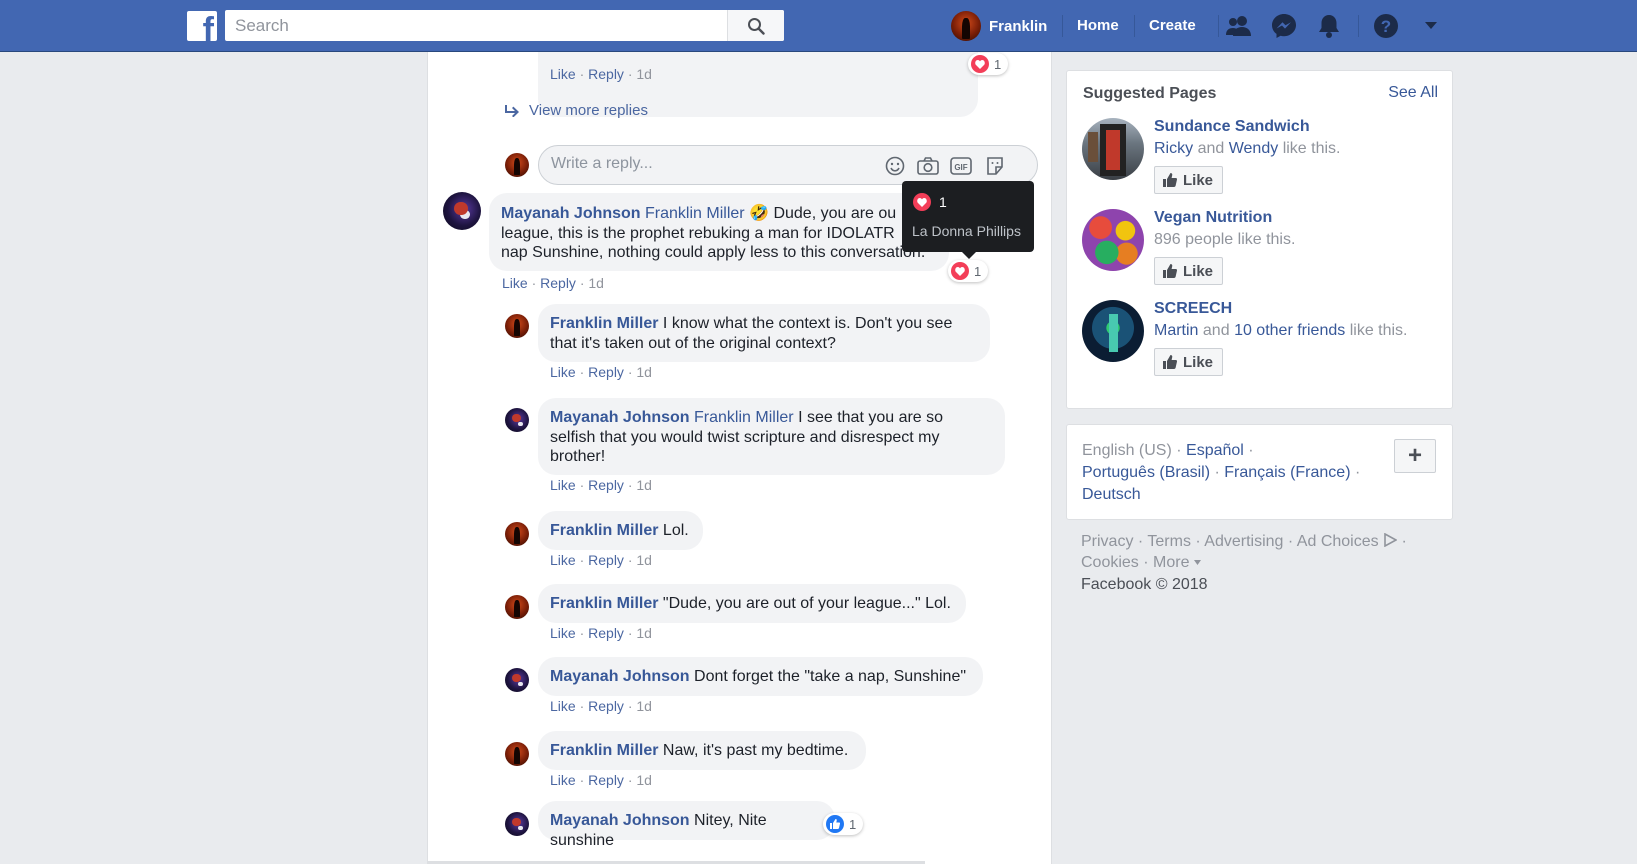  I want to click on language-link: Français (France), so click(1287, 472).